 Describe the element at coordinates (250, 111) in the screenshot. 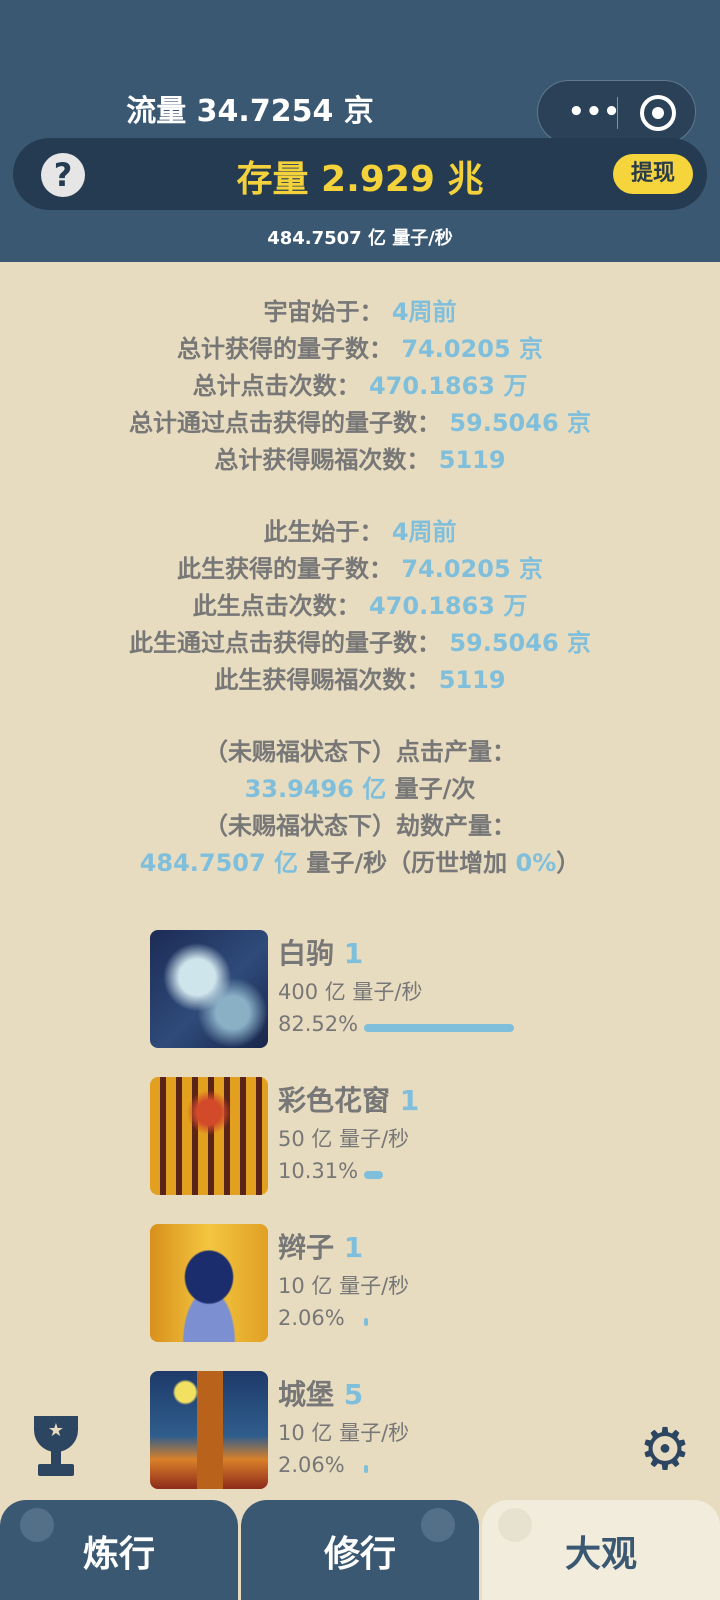

I see `flow-amount: 流量 34.7254 京` at that location.